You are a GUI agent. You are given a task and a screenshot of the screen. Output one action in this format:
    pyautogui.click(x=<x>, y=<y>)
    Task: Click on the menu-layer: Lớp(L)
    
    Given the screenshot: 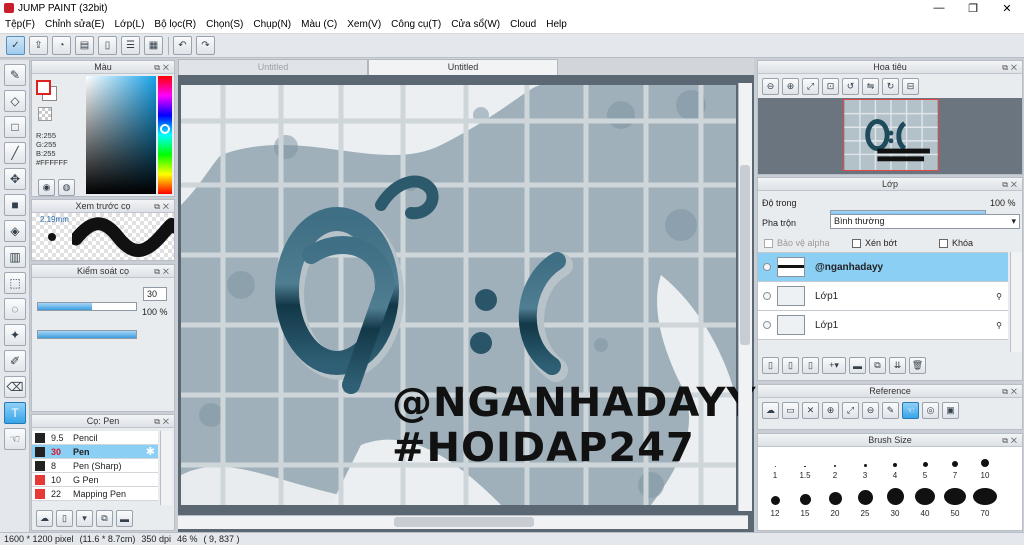 What is the action you would take?
    pyautogui.click(x=130, y=24)
    